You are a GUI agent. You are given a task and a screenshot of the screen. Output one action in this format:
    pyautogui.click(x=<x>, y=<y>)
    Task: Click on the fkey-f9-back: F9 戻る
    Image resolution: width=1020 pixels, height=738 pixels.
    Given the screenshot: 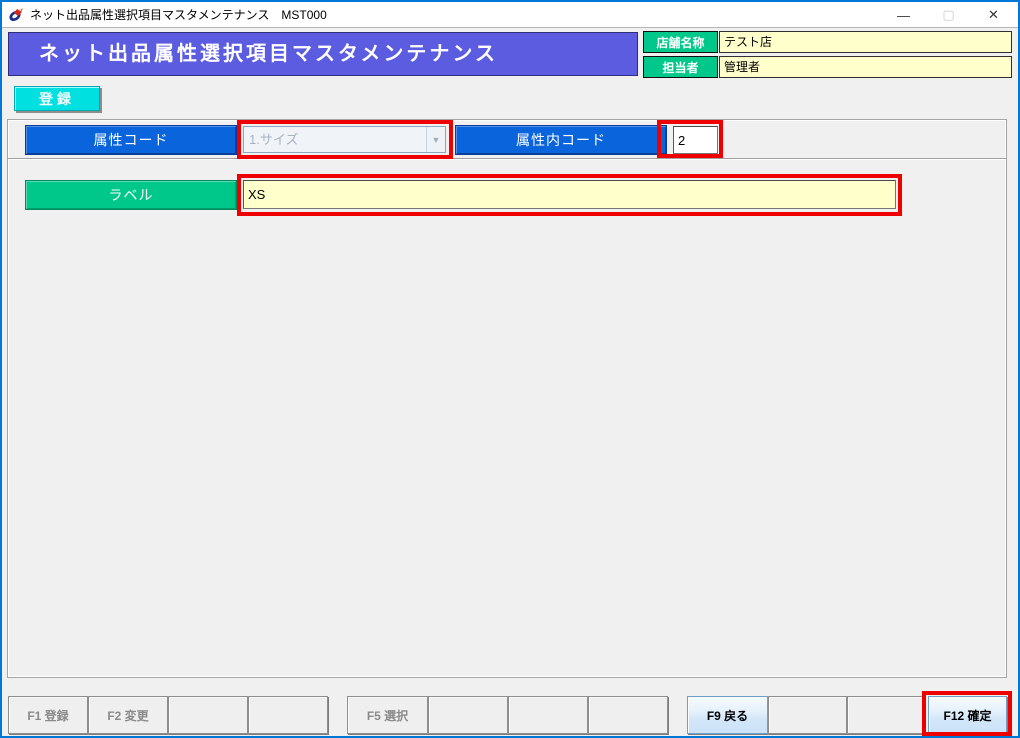 What is the action you would take?
    pyautogui.click(x=727, y=715)
    